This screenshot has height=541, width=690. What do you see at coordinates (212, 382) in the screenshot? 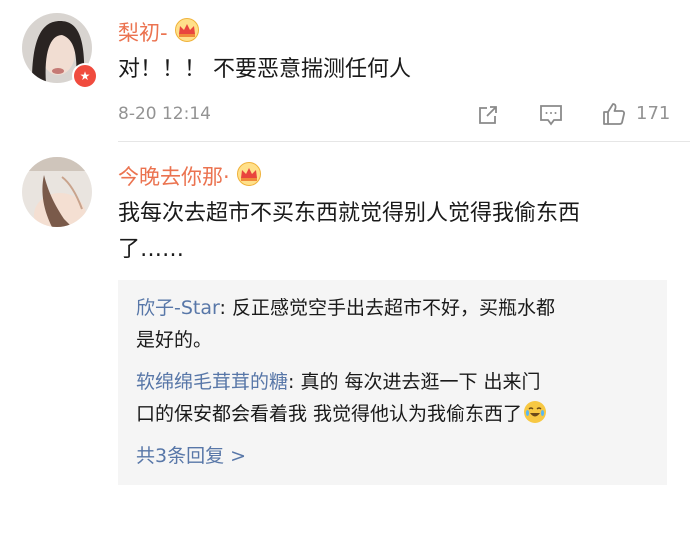
I see `reply-username: 软绵绵毛茸茸的糖` at bounding box center [212, 382].